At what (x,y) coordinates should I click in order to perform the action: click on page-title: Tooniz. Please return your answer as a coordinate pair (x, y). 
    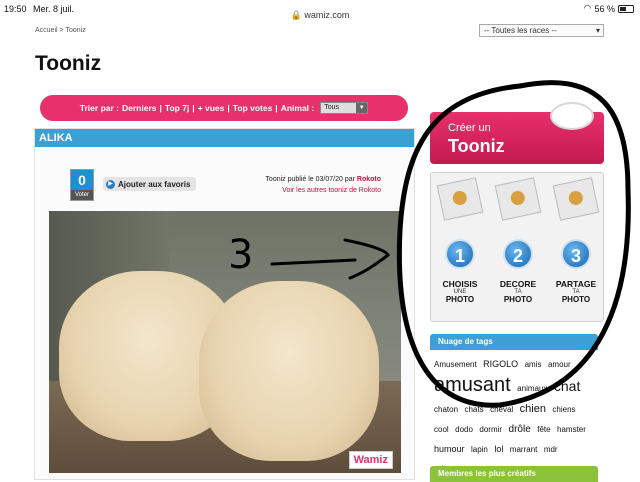
    Looking at the image, I should click on (68, 63).